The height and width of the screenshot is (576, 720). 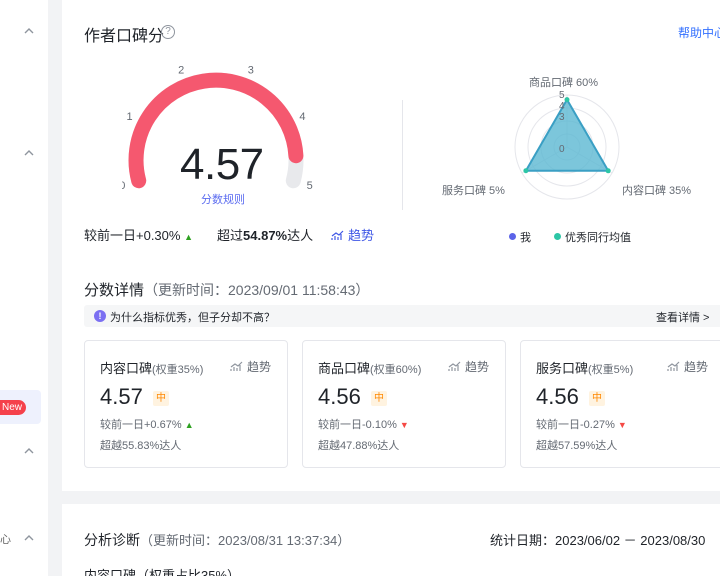 What do you see at coordinates (564, 83) in the screenshot?
I see `radar-axis-label: 商品口碑 60%` at bounding box center [564, 83].